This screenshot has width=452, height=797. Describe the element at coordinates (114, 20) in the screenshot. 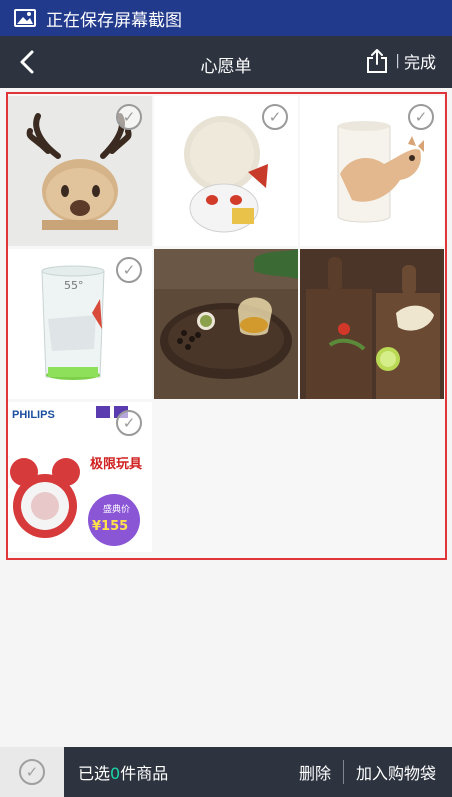

I see `status-text: 正在保存屏幕截图` at that location.